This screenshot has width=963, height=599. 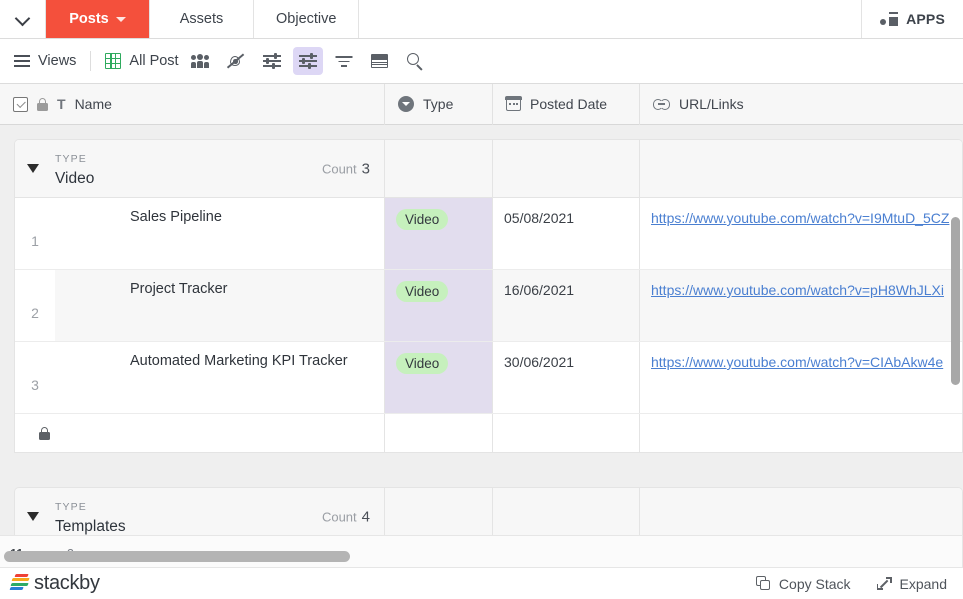 What do you see at coordinates (814, 583) in the screenshot?
I see `copy-stack-label: Copy Stack` at bounding box center [814, 583].